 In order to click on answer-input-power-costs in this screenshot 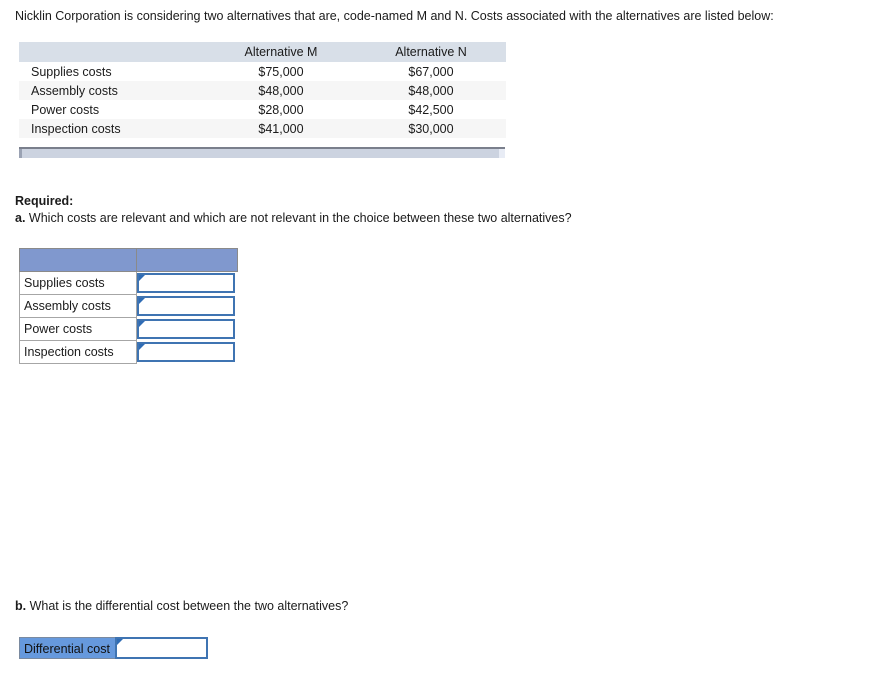, I will do `click(186, 329)`.